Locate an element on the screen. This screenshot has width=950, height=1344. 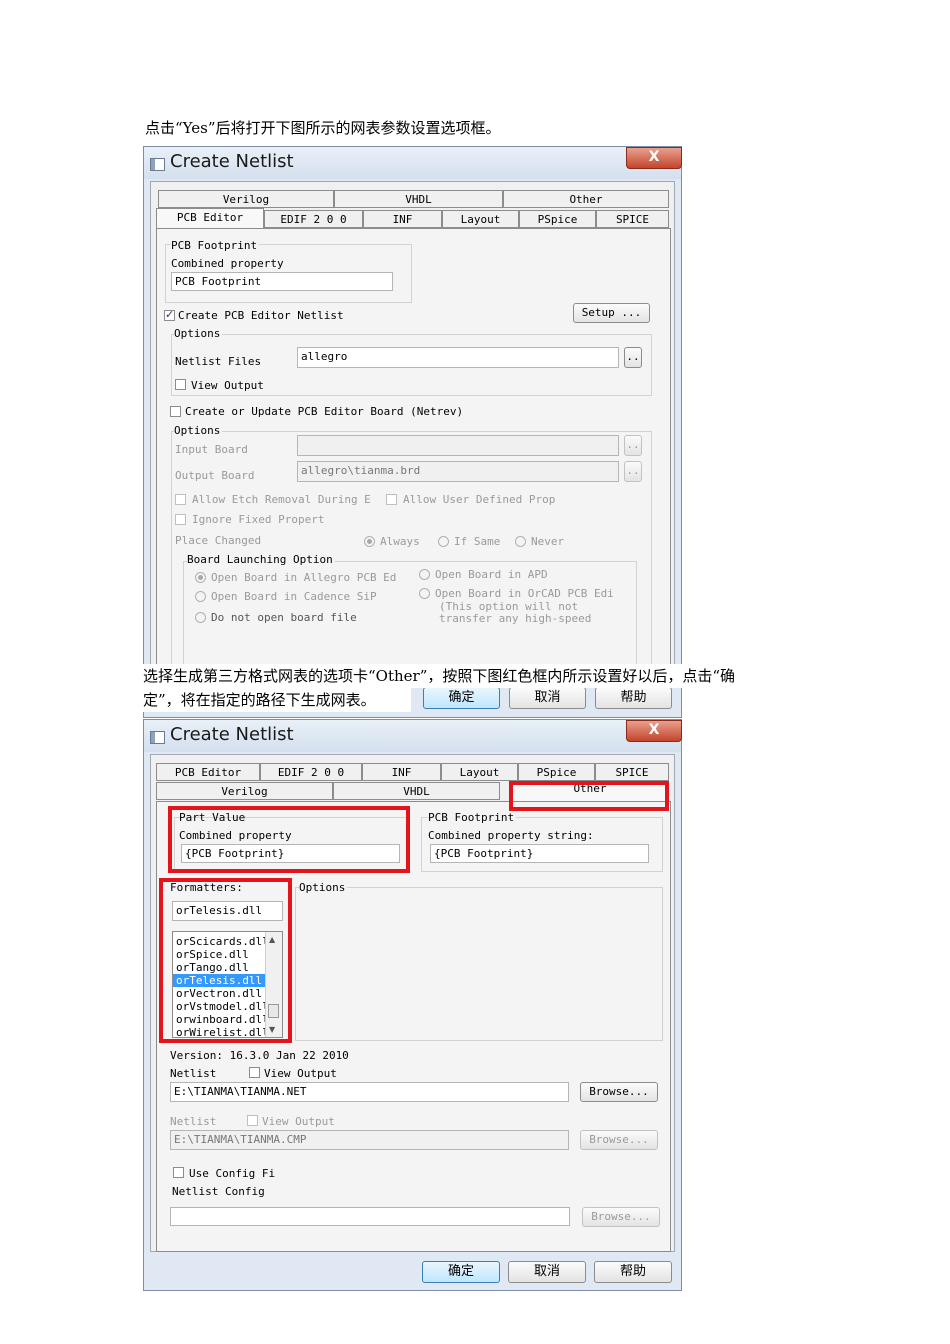
open-cadence-label: Open Board in Cadence SiP is located at coordinates (294, 596).